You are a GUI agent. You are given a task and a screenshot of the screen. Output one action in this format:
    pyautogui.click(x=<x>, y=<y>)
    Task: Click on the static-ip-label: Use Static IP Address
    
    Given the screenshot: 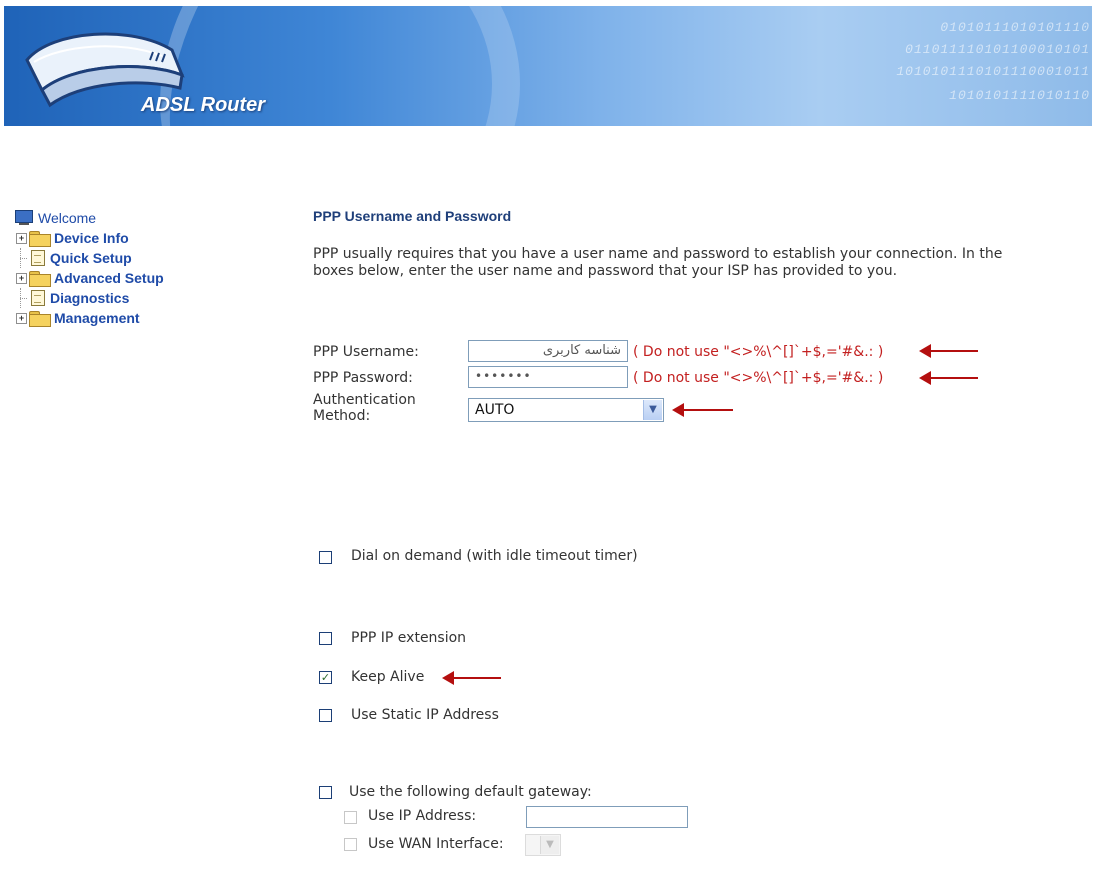 What is the action you would take?
    pyautogui.click(x=425, y=715)
    